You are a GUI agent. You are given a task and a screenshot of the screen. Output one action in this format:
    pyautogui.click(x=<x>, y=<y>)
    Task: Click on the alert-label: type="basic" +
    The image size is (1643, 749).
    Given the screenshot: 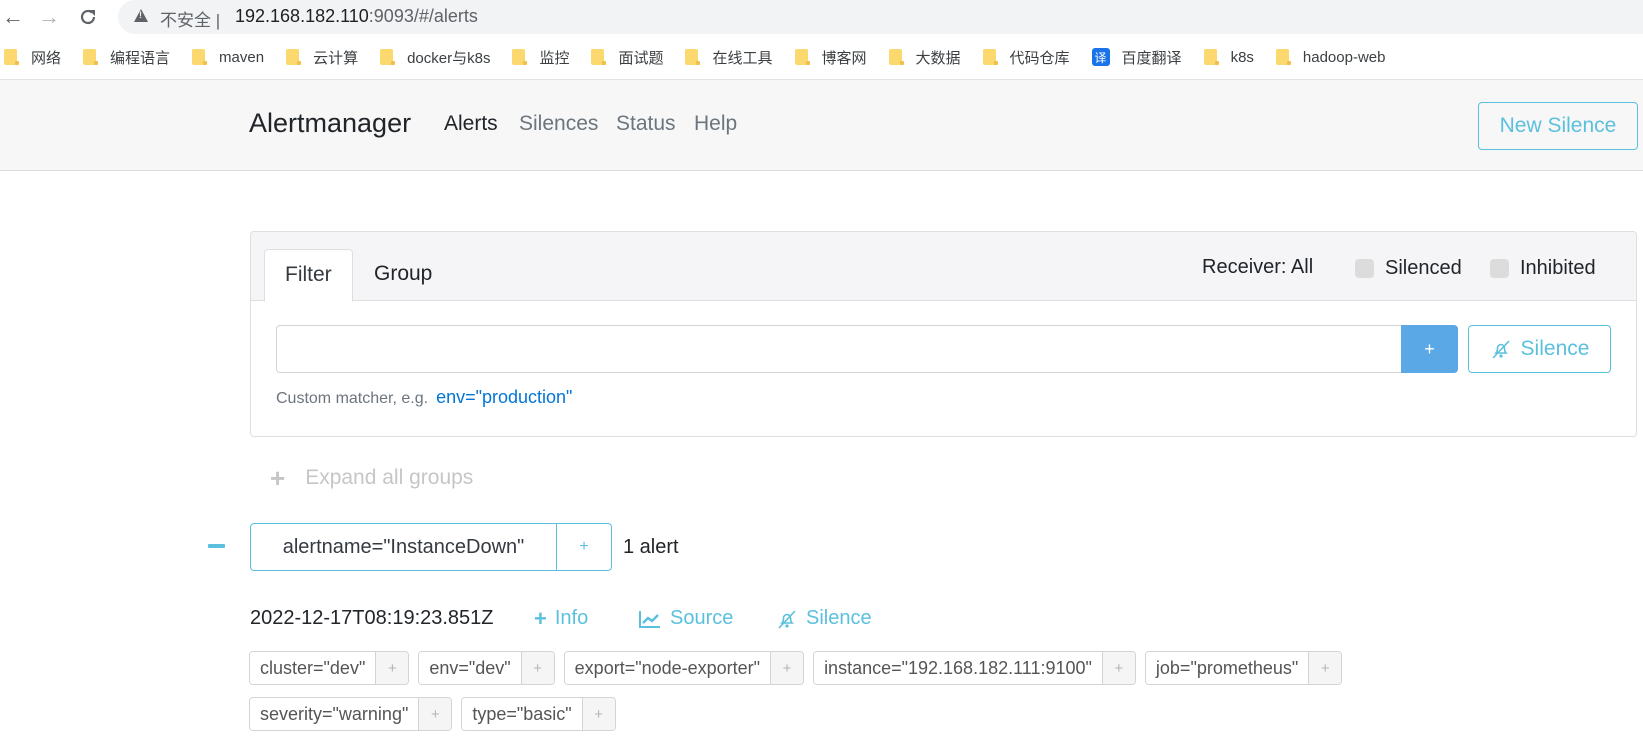 What is the action you would take?
    pyautogui.click(x=538, y=714)
    